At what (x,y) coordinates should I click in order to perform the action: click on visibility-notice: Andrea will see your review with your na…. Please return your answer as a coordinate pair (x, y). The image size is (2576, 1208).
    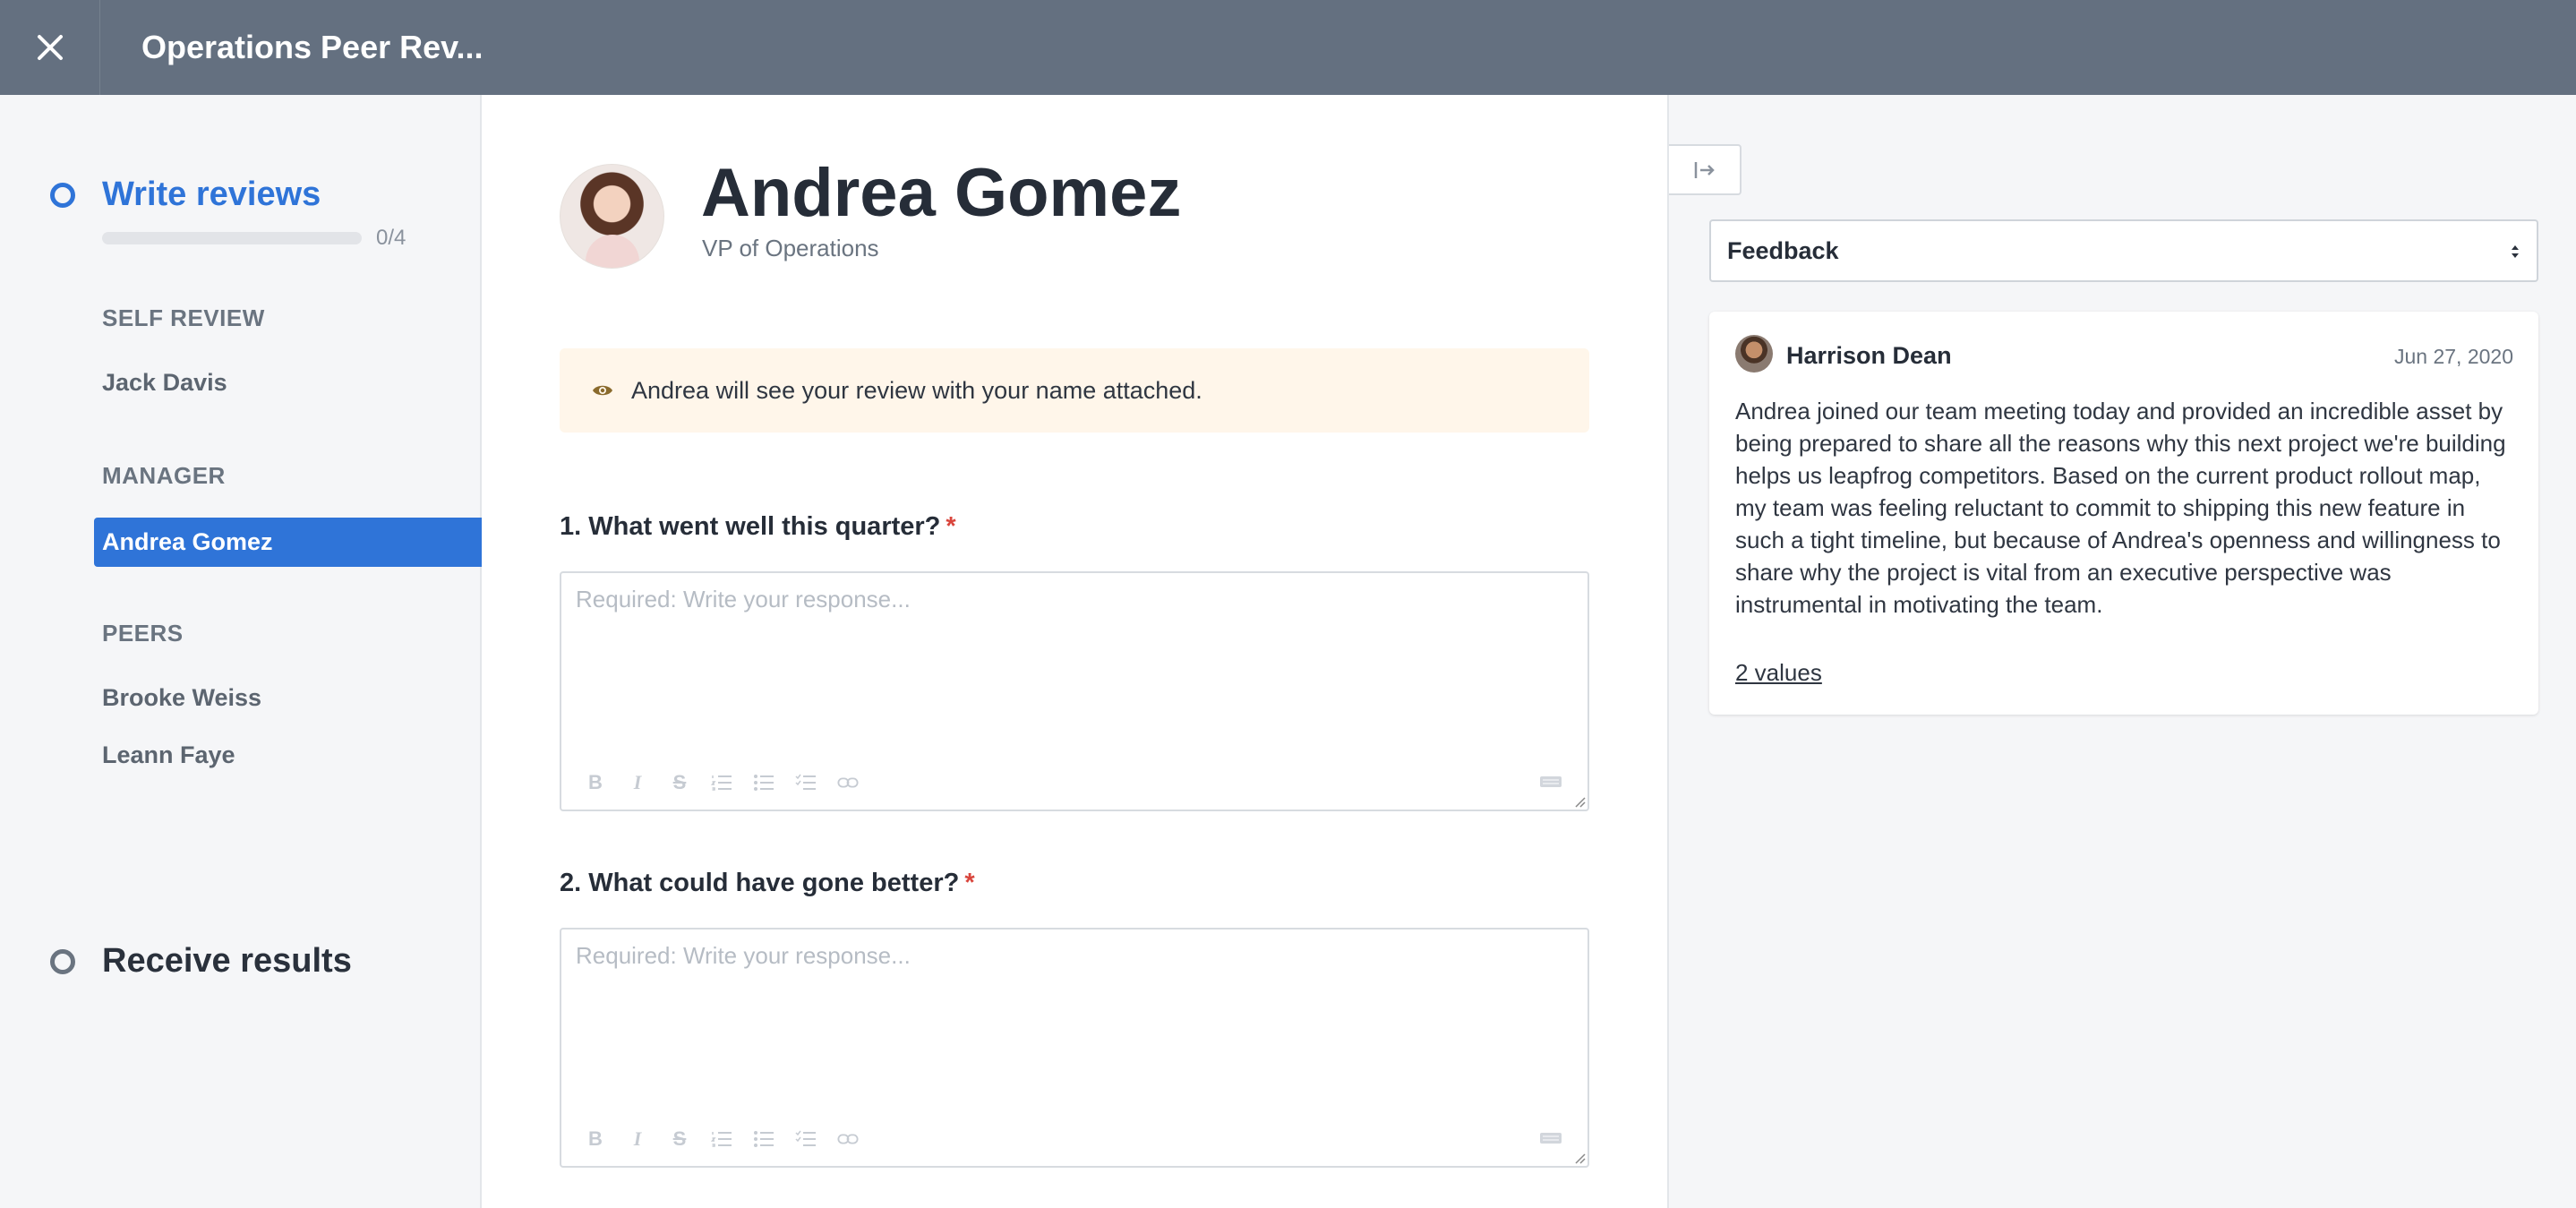
    Looking at the image, I should click on (1074, 390).